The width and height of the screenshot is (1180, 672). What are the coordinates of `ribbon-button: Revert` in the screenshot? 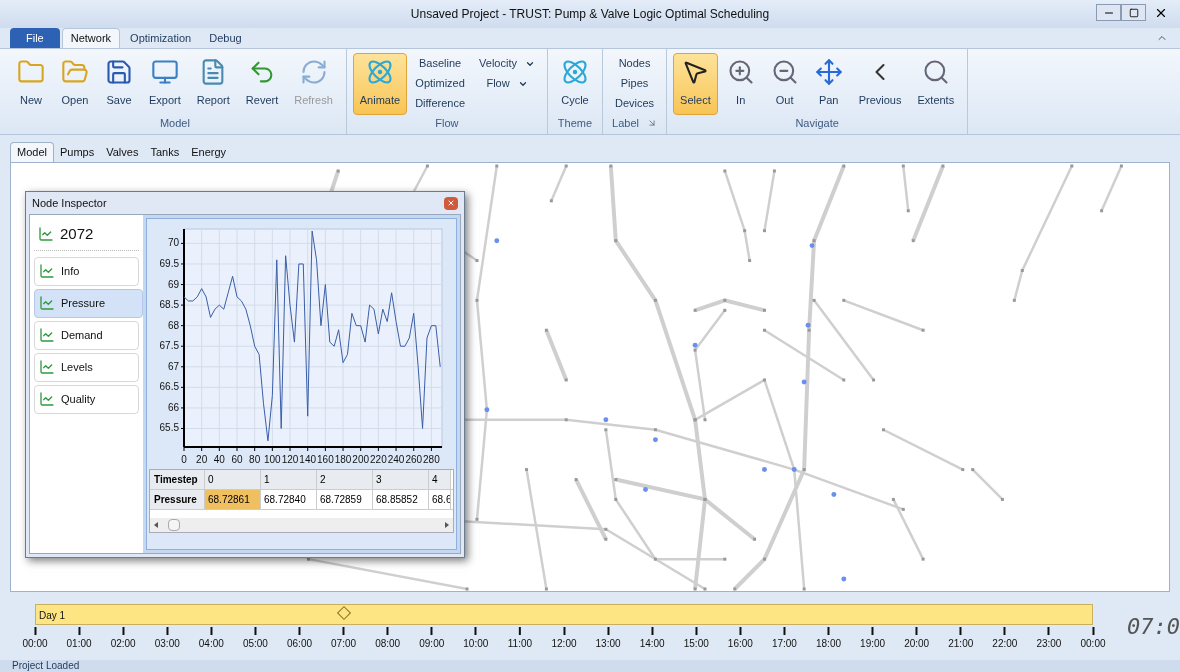 It's located at (262, 84).